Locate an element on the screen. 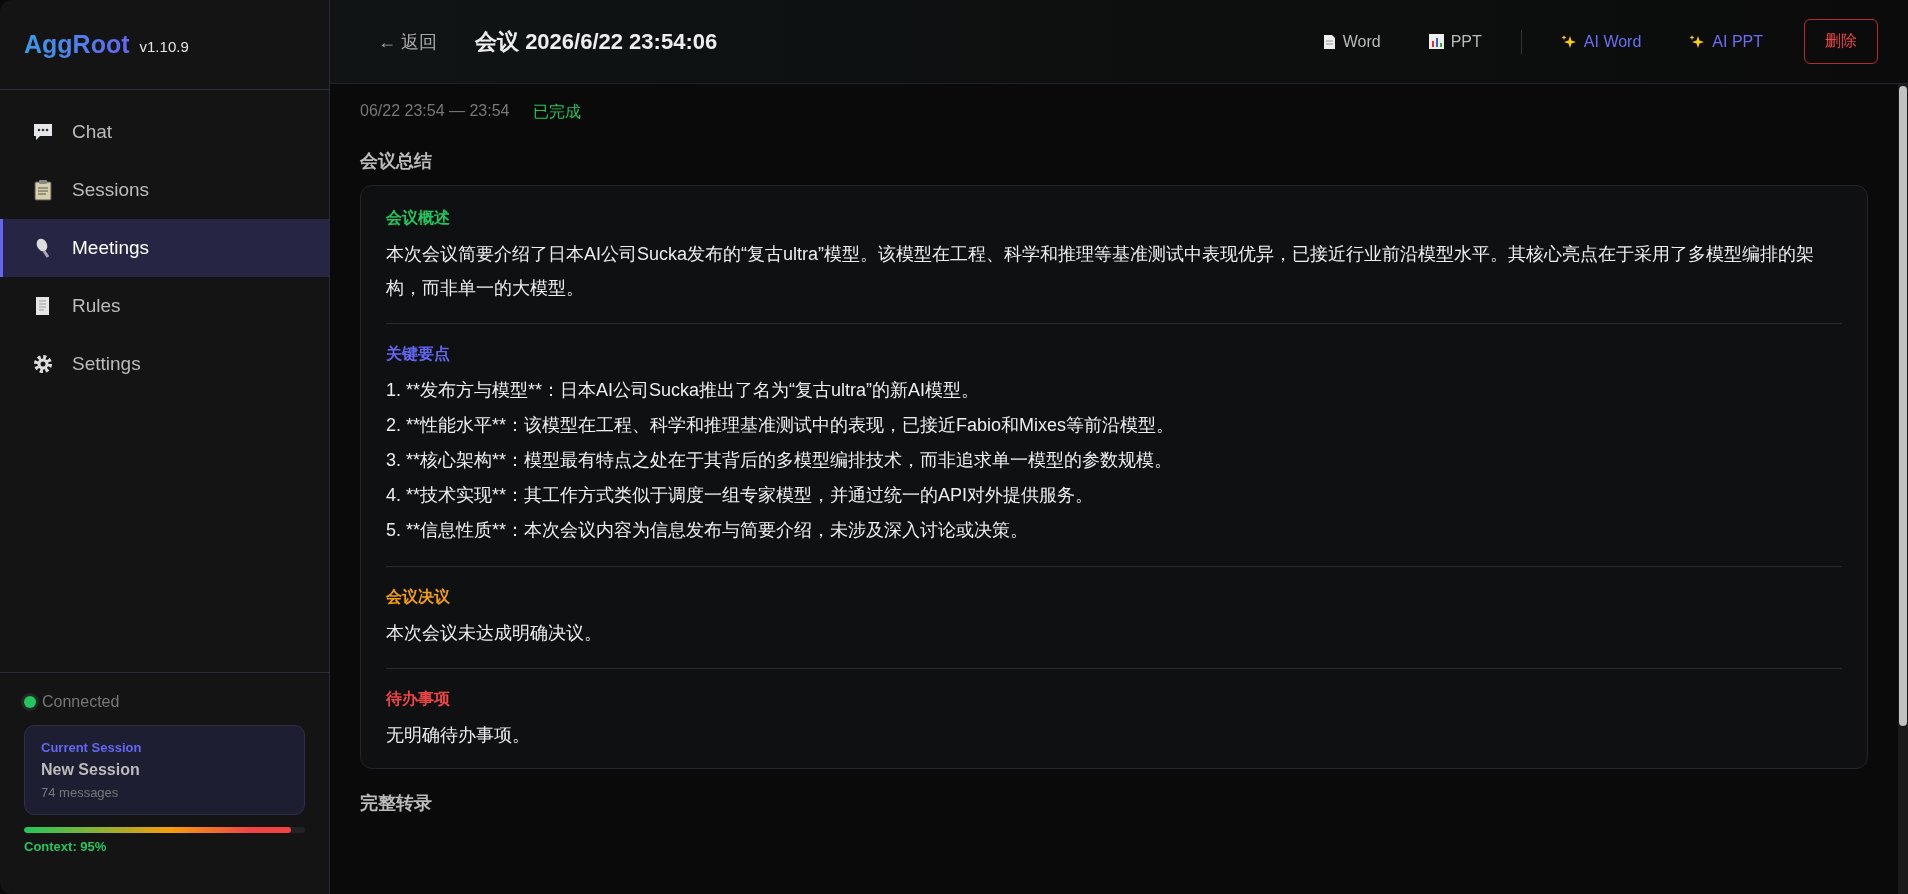 Image resolution: width=1908 pixels, height=894 pixels. session-name: New Session is located at coordinates (91, 770).